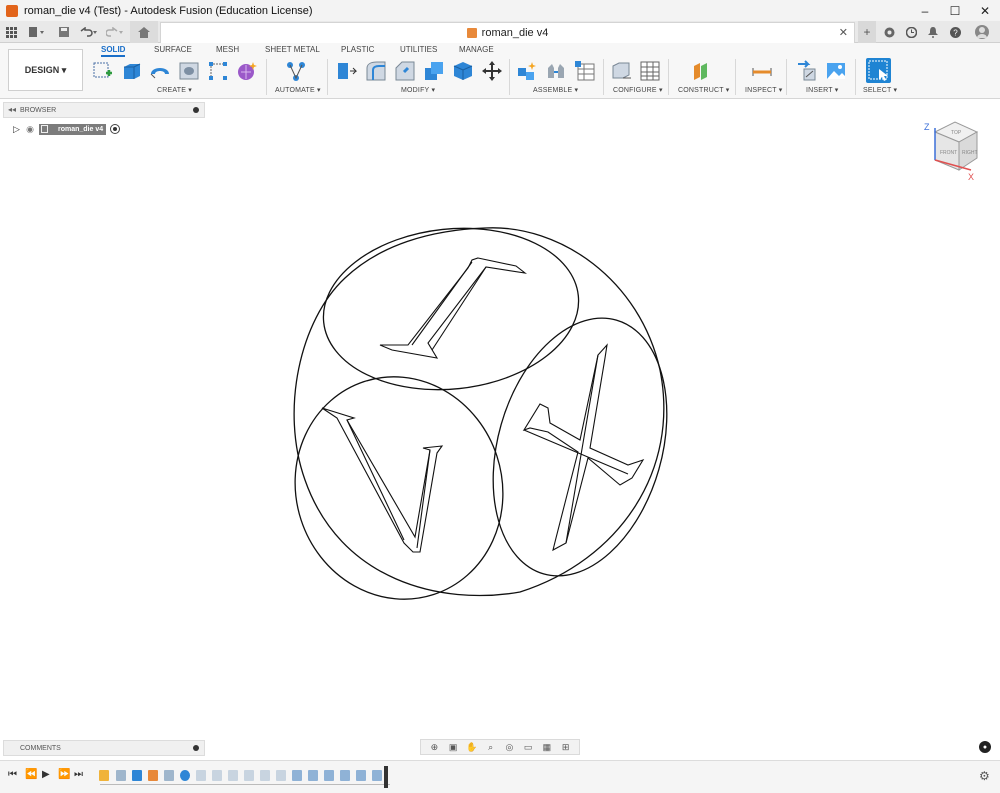 The height and width of the screenshot is (793, 1000). Describe the element at coordinates (434, 747) in the screenshot. I see `orbit-icon: ⊕` at that location.